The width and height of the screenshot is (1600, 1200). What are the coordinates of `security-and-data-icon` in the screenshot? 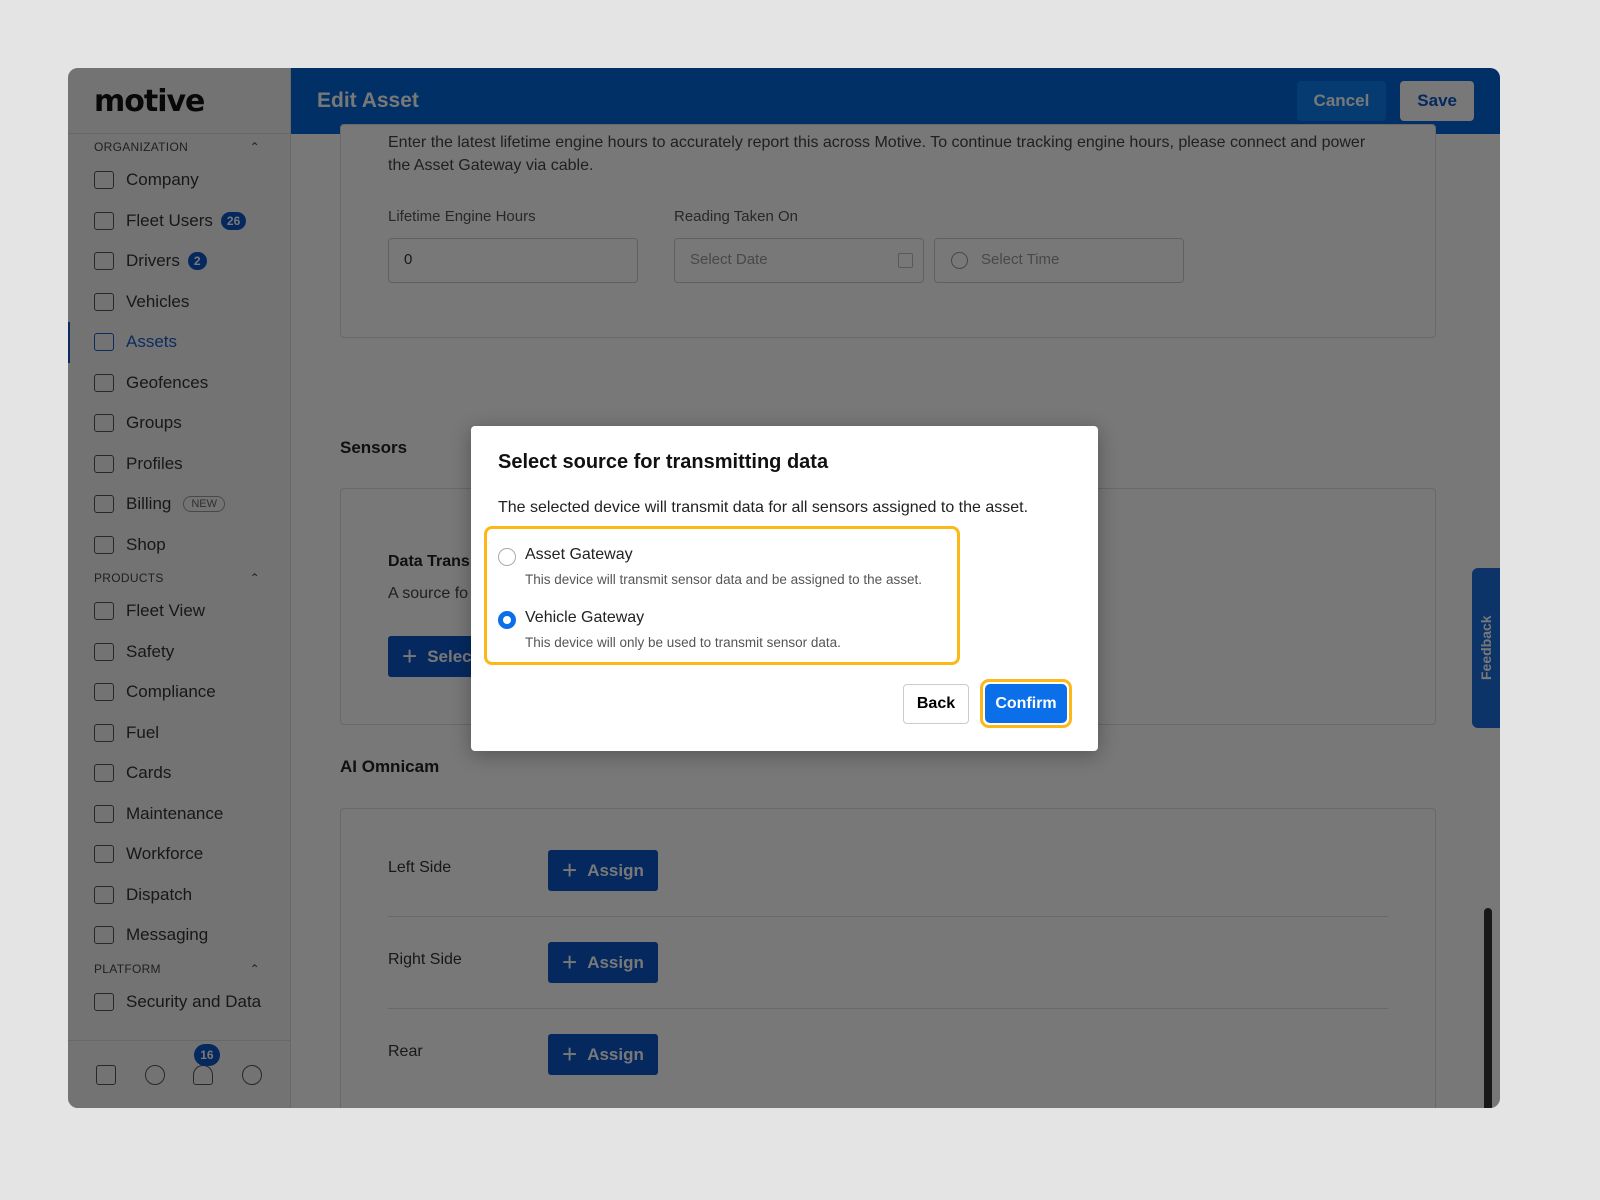 It's located at (104, 1001).